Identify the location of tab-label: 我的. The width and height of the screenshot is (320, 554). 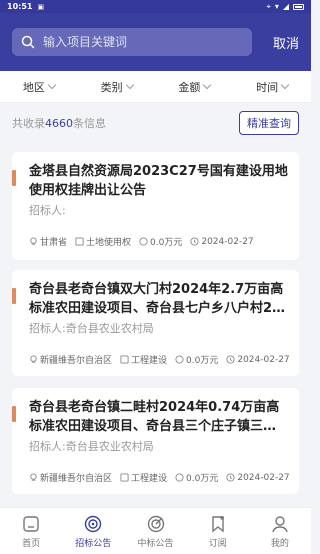
(279, 543).